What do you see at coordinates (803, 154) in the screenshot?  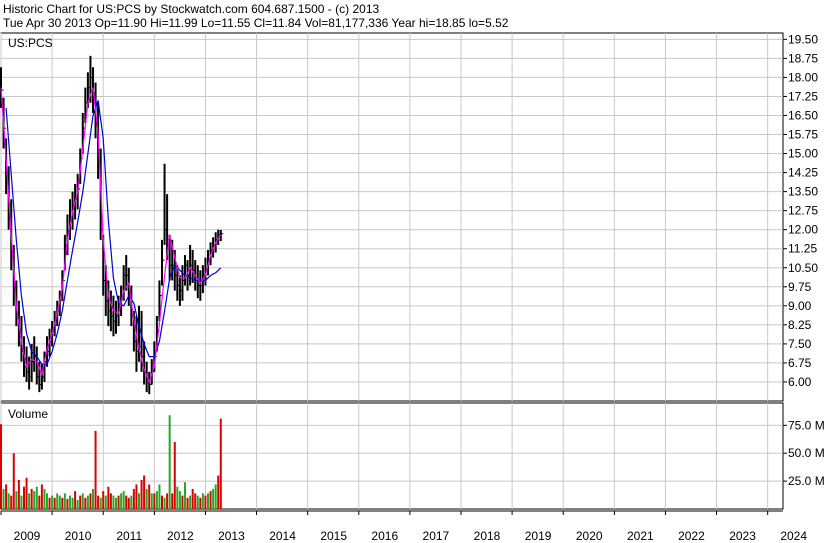 I see `price-tick-label: 15.00` at bounding box center [803, 154].